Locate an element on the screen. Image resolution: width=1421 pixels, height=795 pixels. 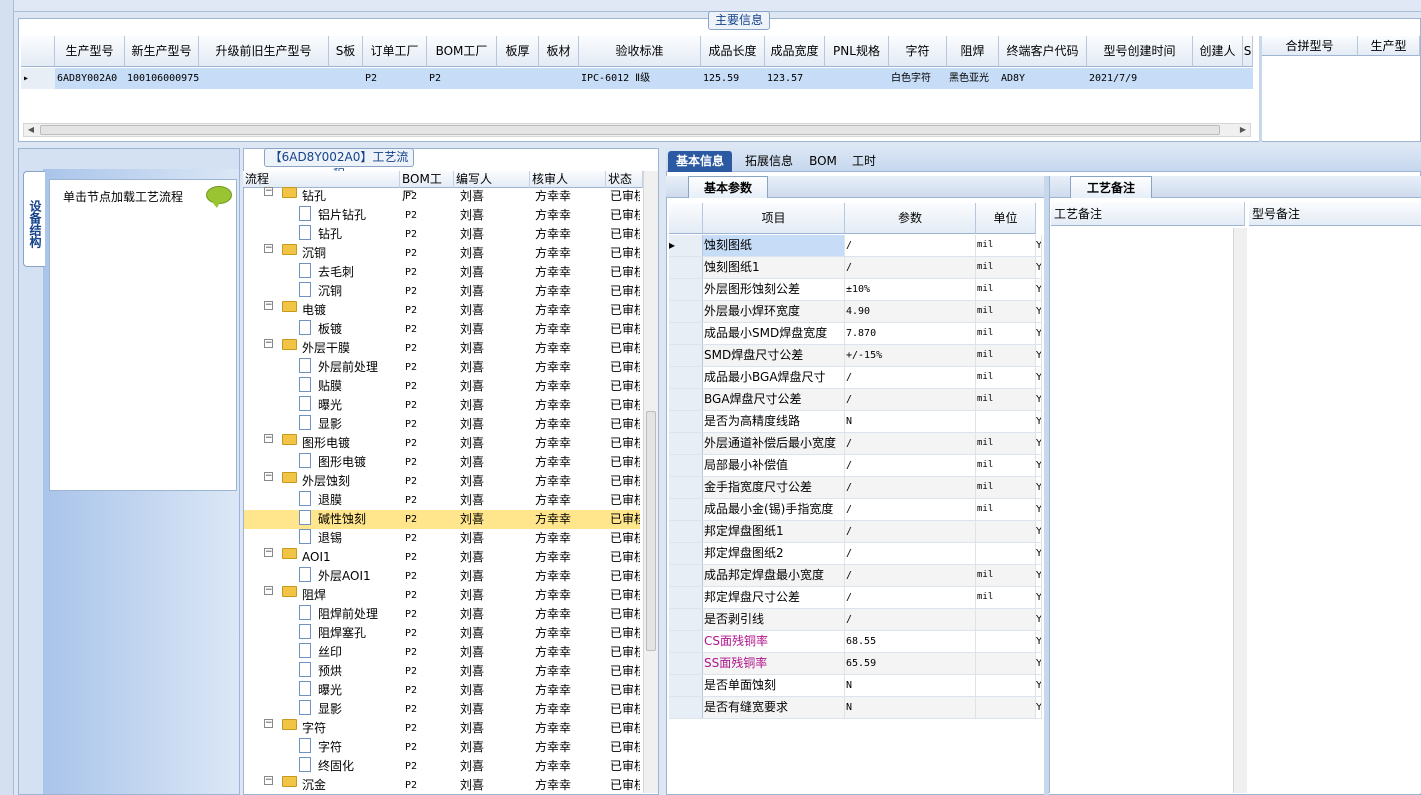
flow-tree-row: 退膜 P2 刘喜 方幸幸 已审核 is located at coordinates (442, 500).